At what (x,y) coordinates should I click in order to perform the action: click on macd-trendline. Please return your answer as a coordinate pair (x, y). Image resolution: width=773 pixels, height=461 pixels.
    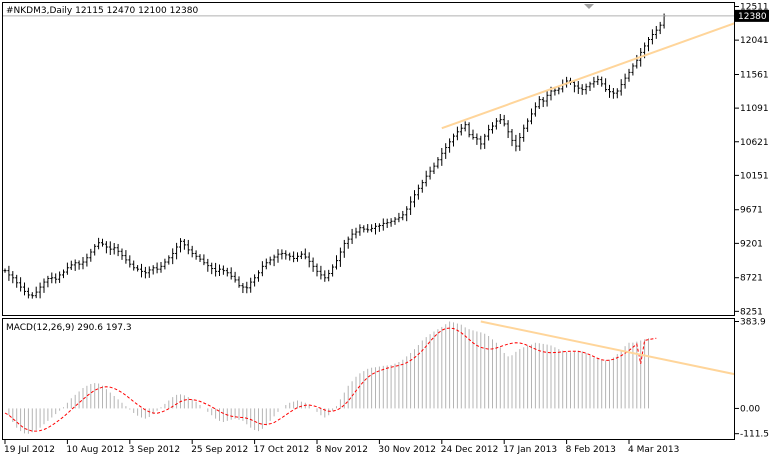
    Looking at the image, I should click on (627, 353).